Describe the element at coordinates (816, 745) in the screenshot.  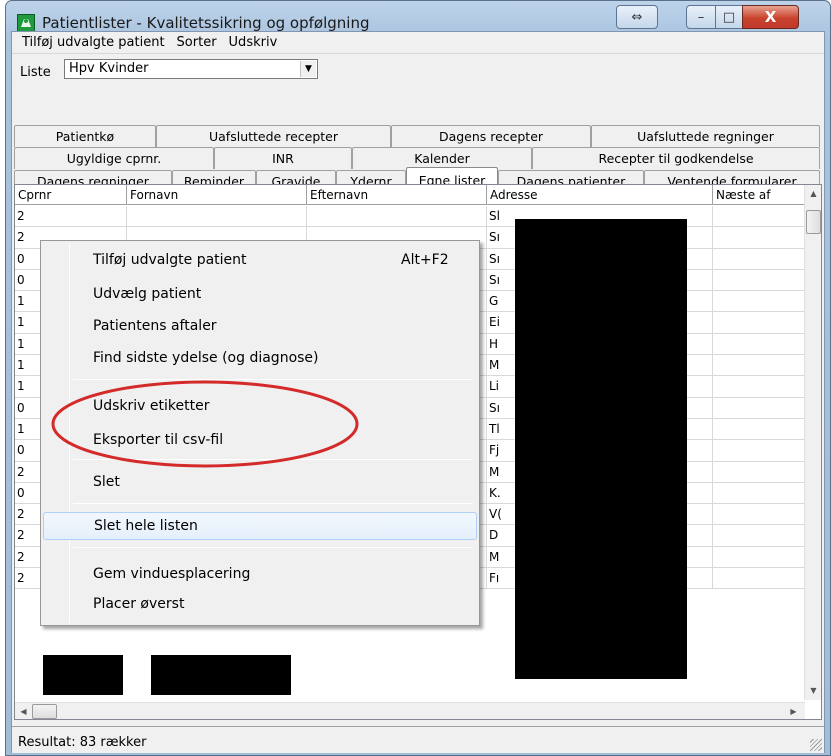
I see `resize-grip-icon` at that location.